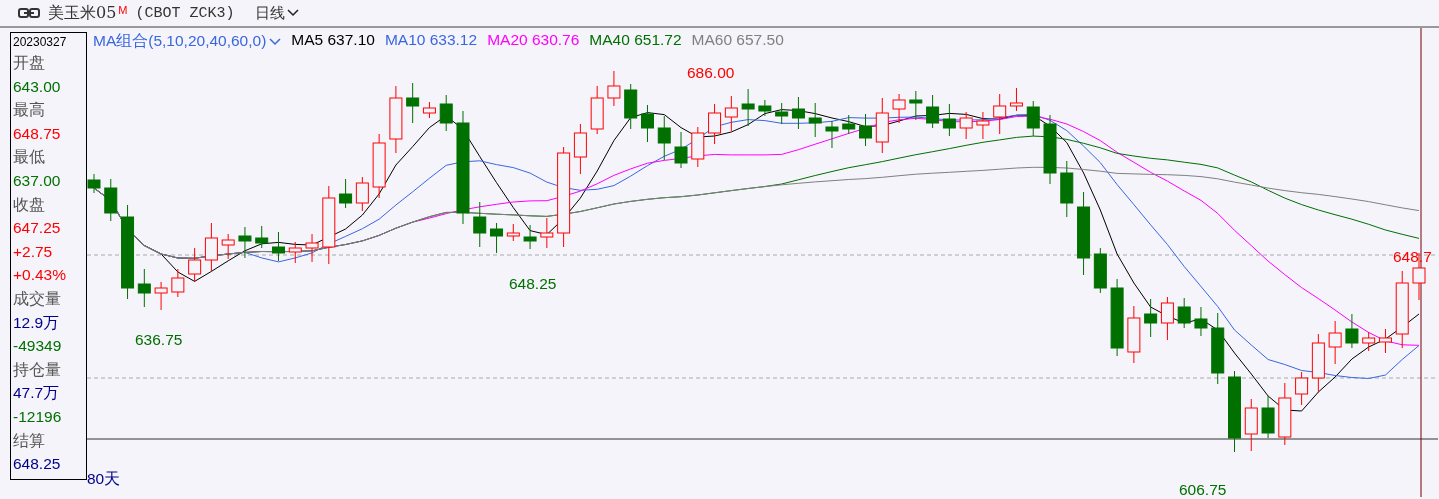 Image resolution: width=1439 pixels, height=499 pixels. Describe the element at coordinates (737, 40) in the screenshot. I see `ma-legend-value: MA60 657.50` at that location.